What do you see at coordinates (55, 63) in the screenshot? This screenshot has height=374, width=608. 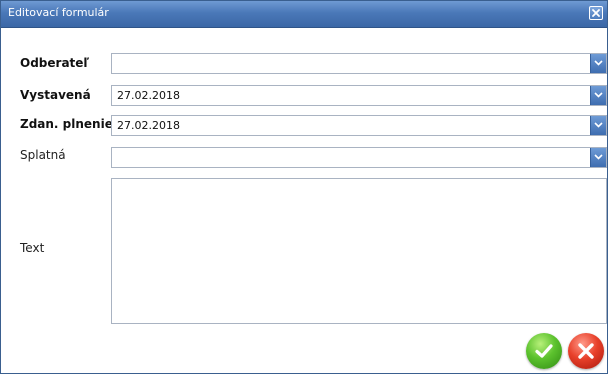 I see `odberatel-label: Odberateľ` at bounding box center [55, 63].